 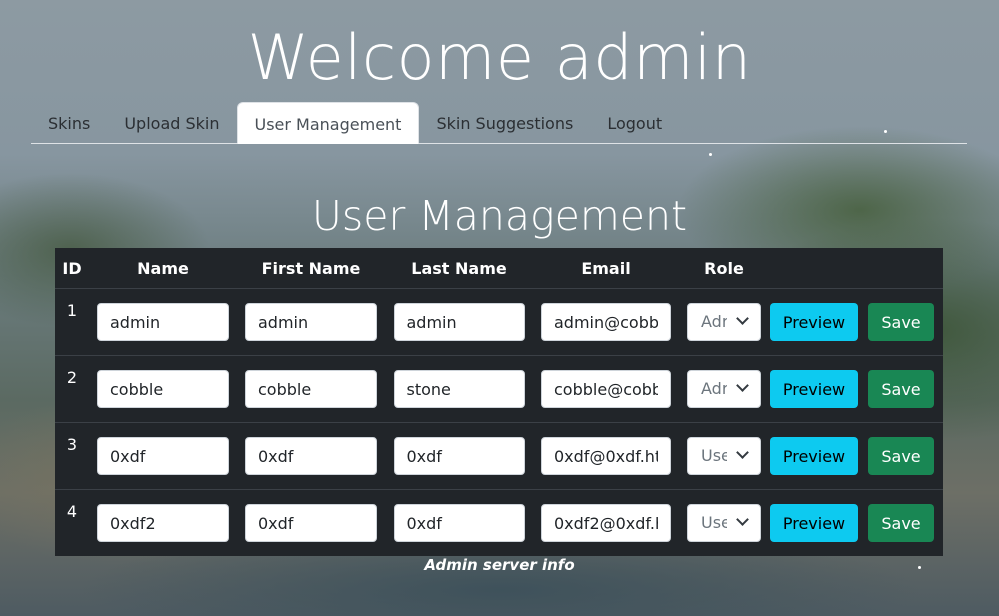 I want to click on table-row: 1 Adr Preview Save, so click(x=499, y=322).